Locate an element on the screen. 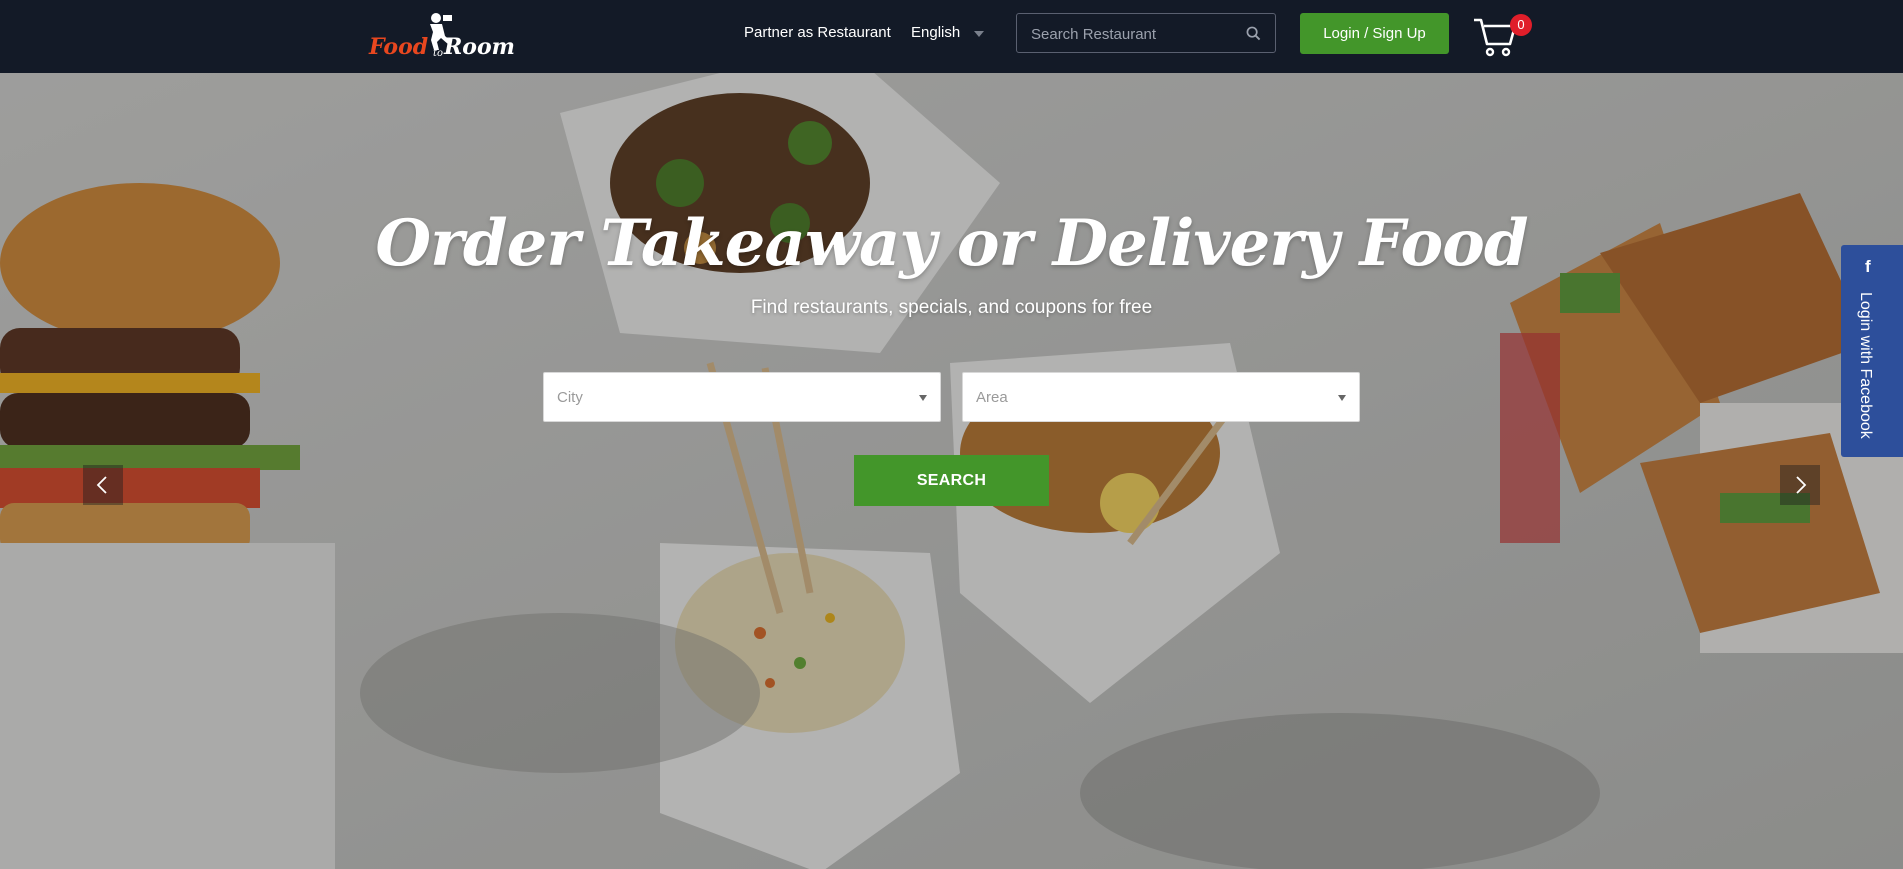  login-with-facebook-tab: f Login with Facebook is located at coordinates (1872, 351).